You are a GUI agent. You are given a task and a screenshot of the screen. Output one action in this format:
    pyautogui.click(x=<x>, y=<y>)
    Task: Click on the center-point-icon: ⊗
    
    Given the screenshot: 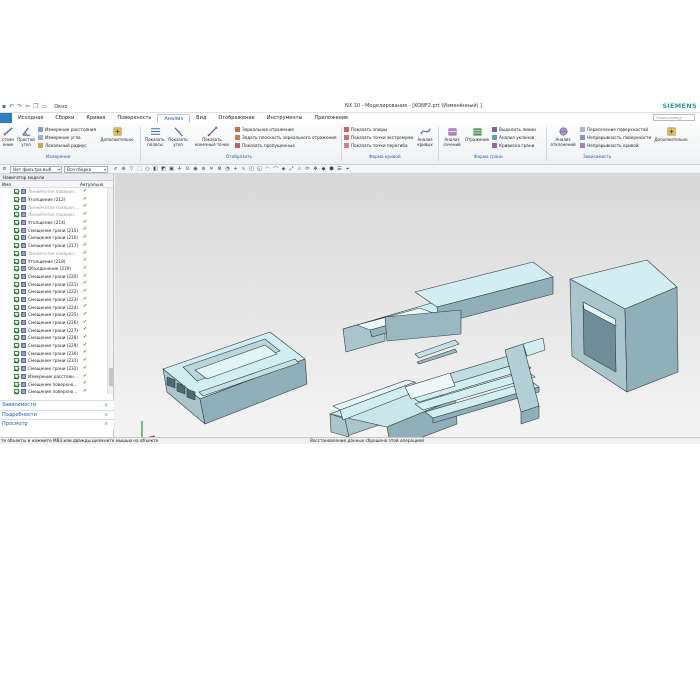 What is the action you would take?
    pyautogui.click(x=219, y=169)
    